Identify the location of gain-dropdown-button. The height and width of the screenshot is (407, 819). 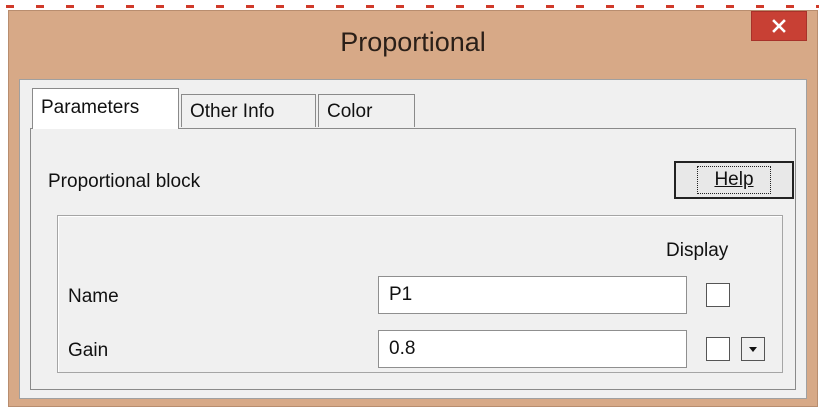
(753, 349).